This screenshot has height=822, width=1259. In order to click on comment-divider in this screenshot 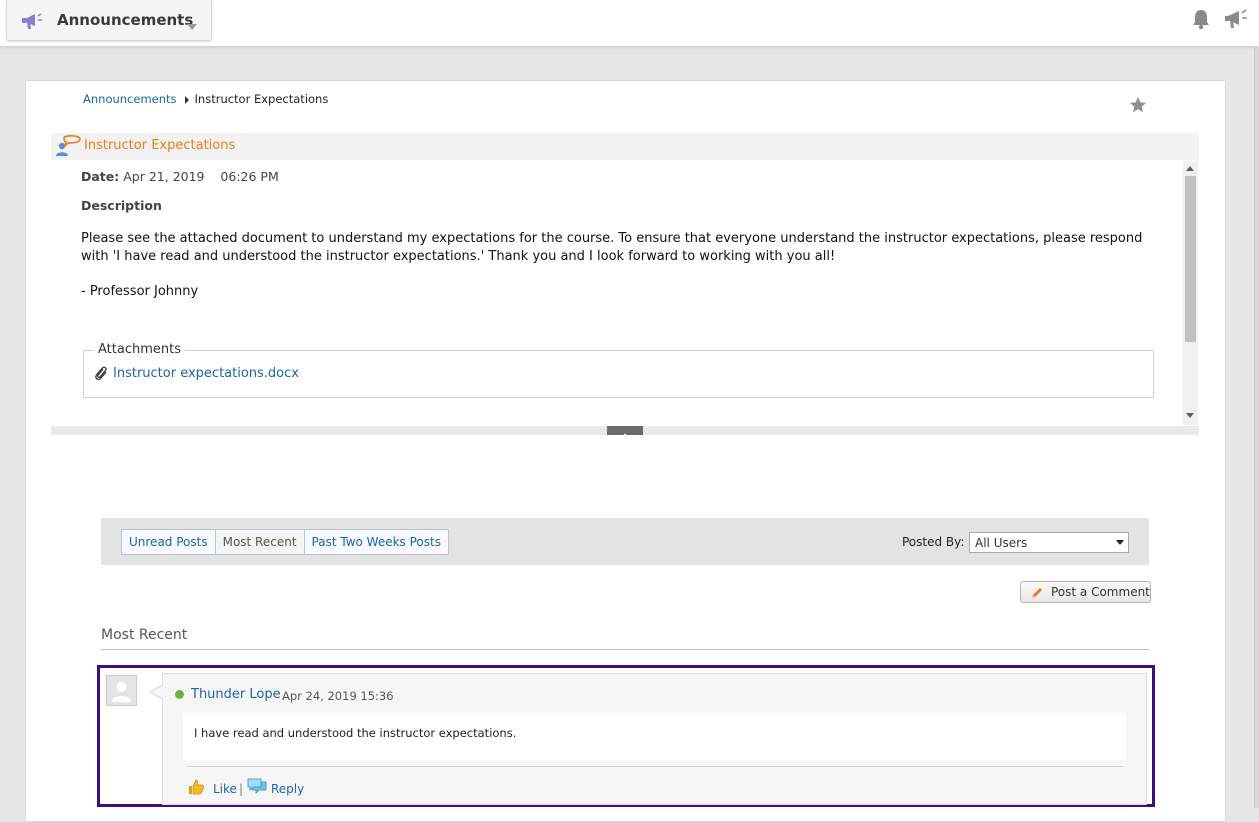, I will do `click(655, 766)`.